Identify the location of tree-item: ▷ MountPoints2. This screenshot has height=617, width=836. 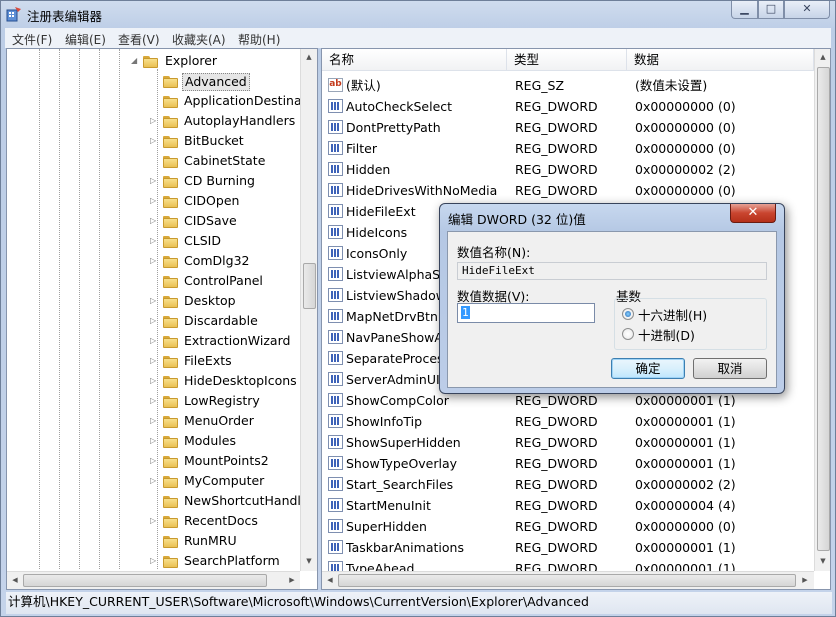
(153, 461).